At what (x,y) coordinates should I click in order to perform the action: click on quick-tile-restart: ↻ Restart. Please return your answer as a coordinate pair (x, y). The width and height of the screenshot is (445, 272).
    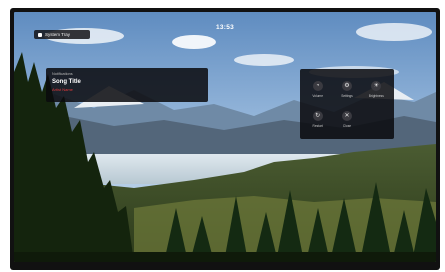
    Looking at the image, I should click on (317, 119).